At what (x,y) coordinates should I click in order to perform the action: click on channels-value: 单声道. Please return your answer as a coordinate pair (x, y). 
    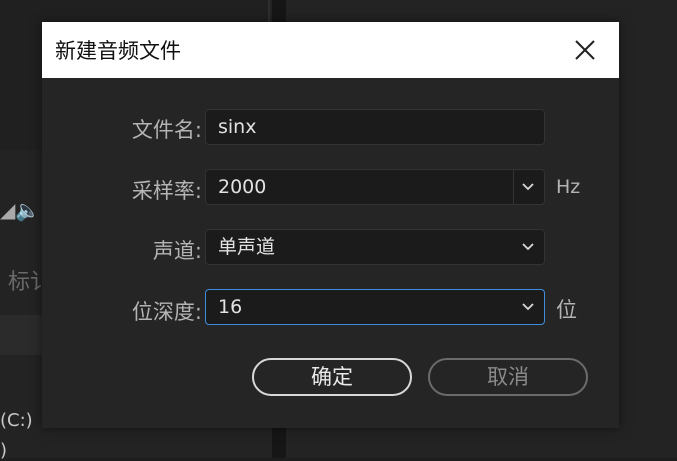
    Looking at the image, I should click on (247, 247).